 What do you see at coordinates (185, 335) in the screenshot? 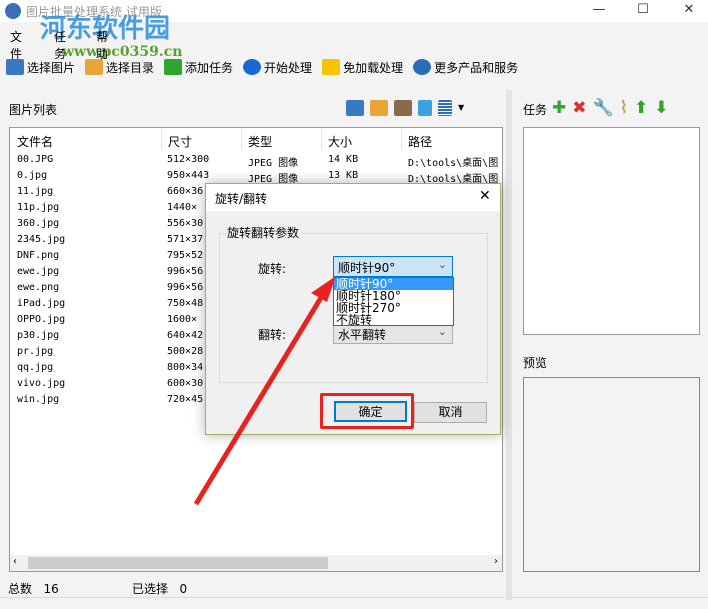
I see `cell: 640×42` at bounding box center [185, 335].